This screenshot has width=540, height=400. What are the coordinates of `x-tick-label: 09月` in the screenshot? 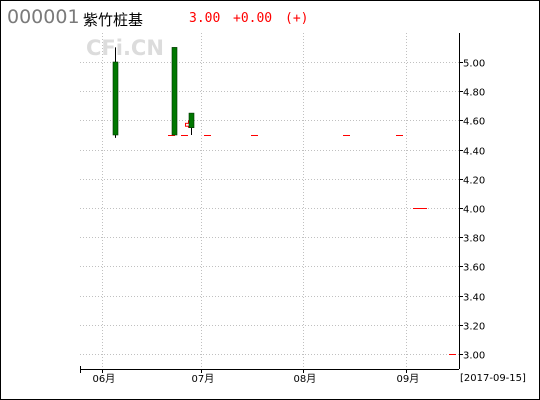 It's located at (408, 379).